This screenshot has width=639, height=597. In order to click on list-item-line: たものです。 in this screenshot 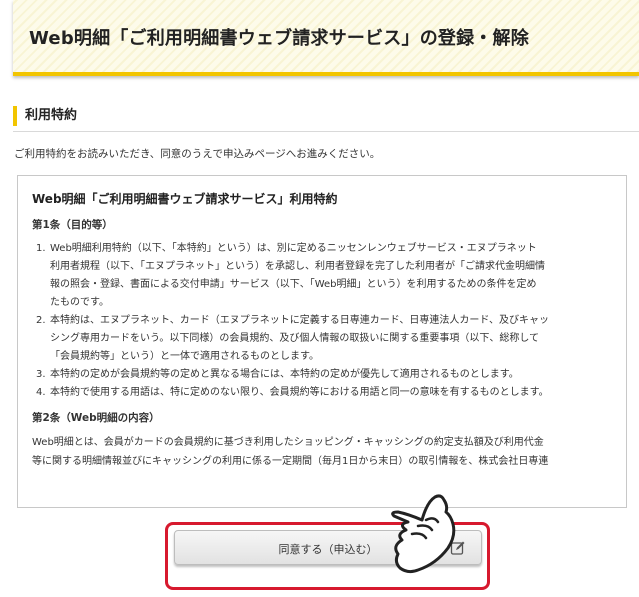, I will do `click(79, 302)`.